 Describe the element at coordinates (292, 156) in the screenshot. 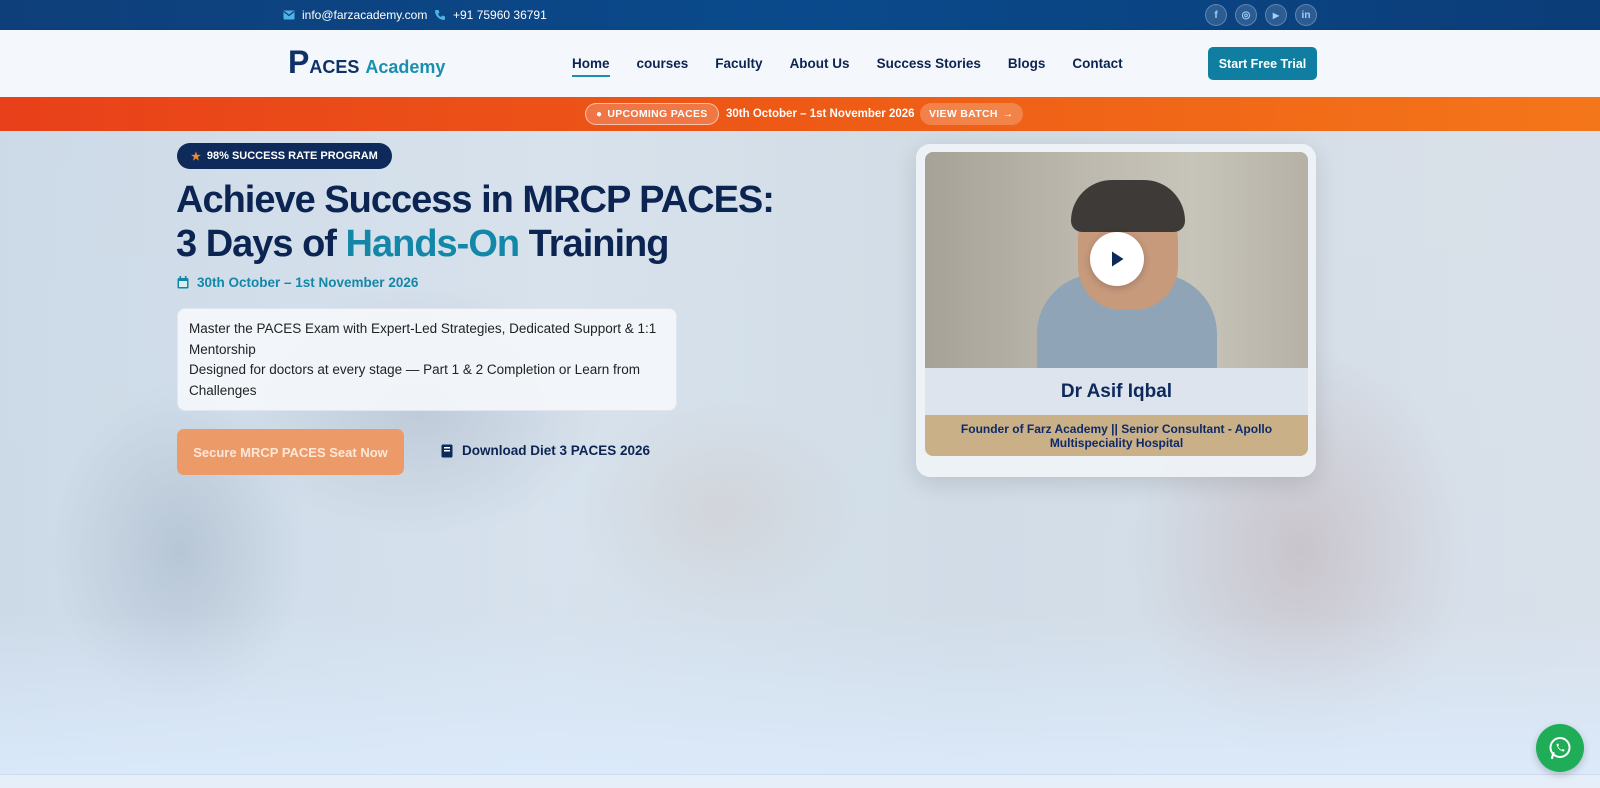

I see `success-rate-label: 98% SUCCESS RATE PROGRAM` at that location.